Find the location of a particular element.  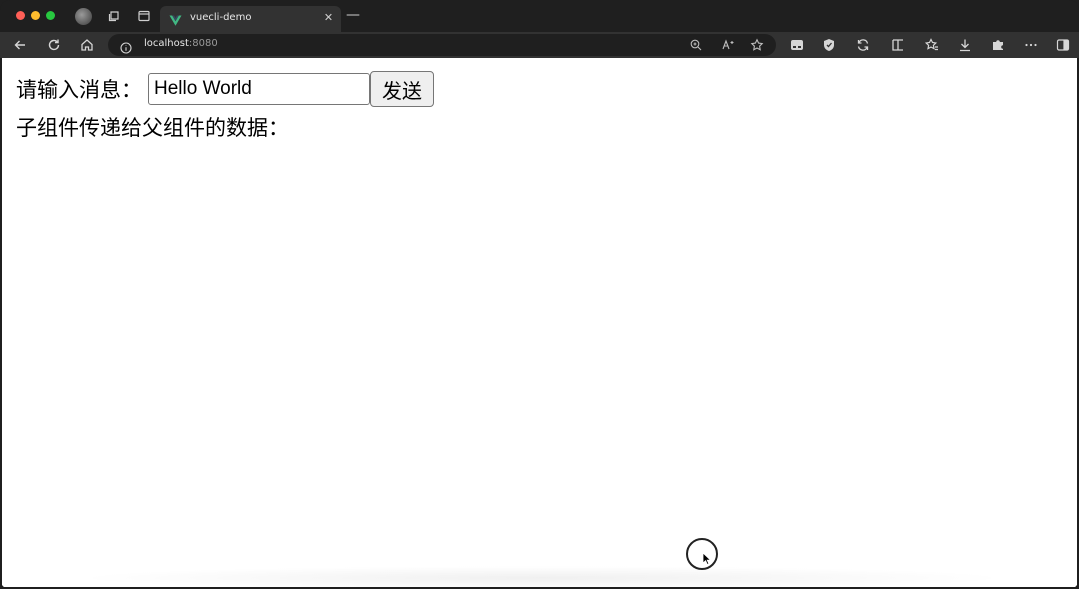

input-label: 请输入消息： is located at coordinates (79, 90).